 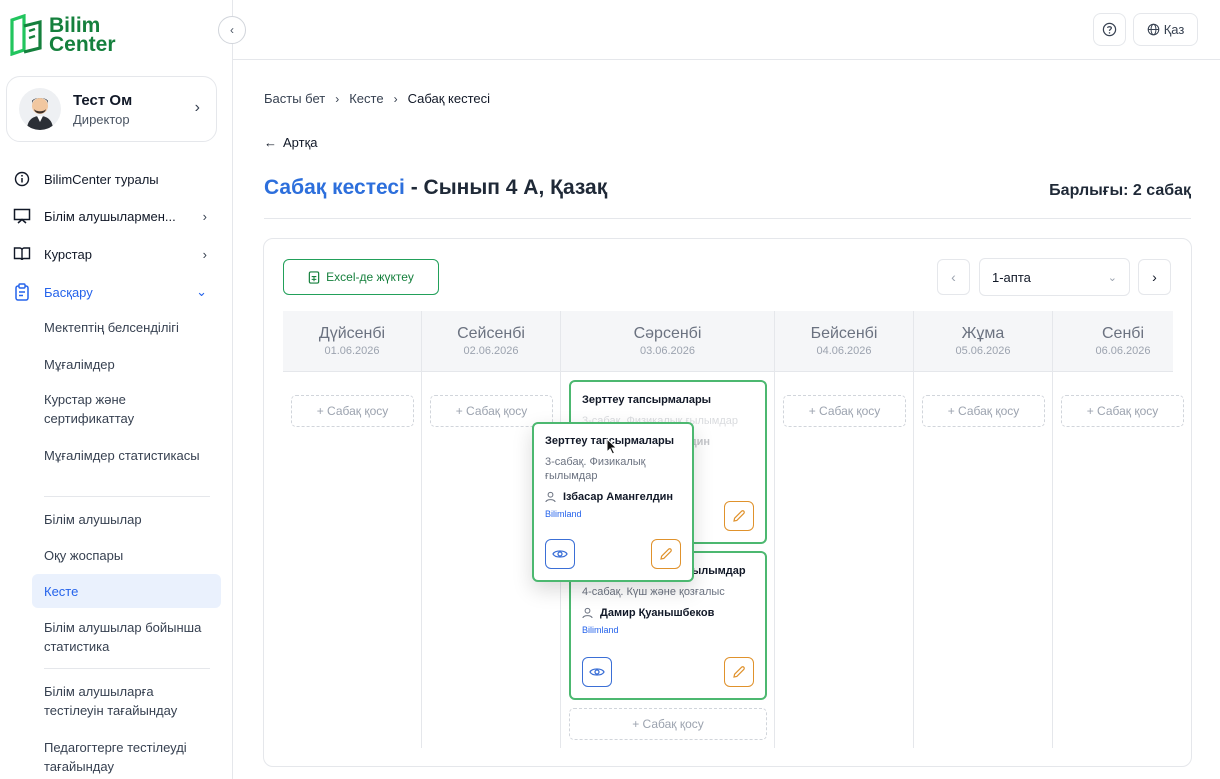 What do you see at coordinates (68, 292) in the screenshot?
I see `sidebar-item-label: Басқару` at bounding box center [68, 292].